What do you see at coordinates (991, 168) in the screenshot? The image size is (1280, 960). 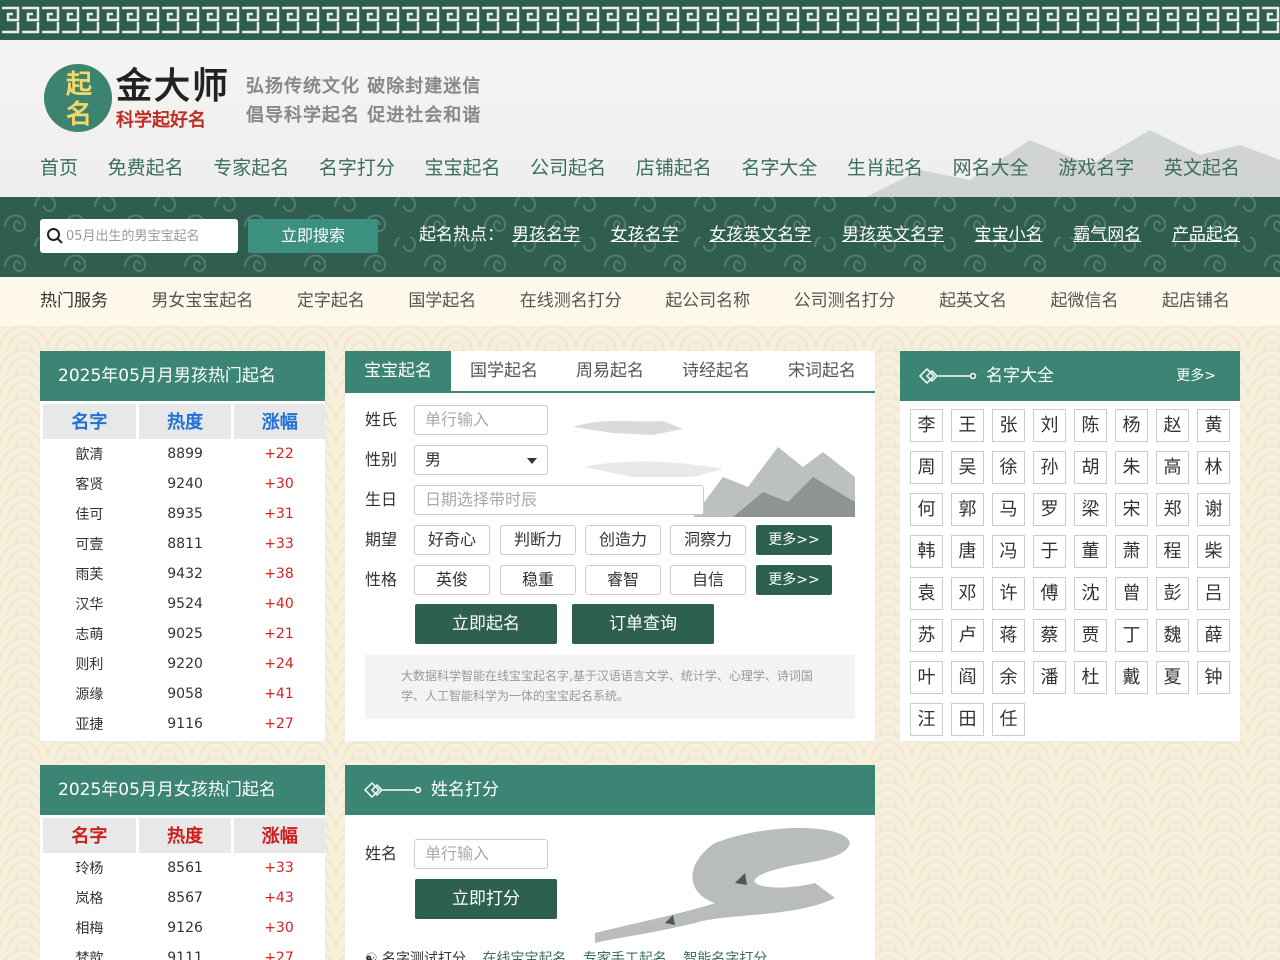 I see `nav-nickname: 网名大全` at bounding box center [991, 168].